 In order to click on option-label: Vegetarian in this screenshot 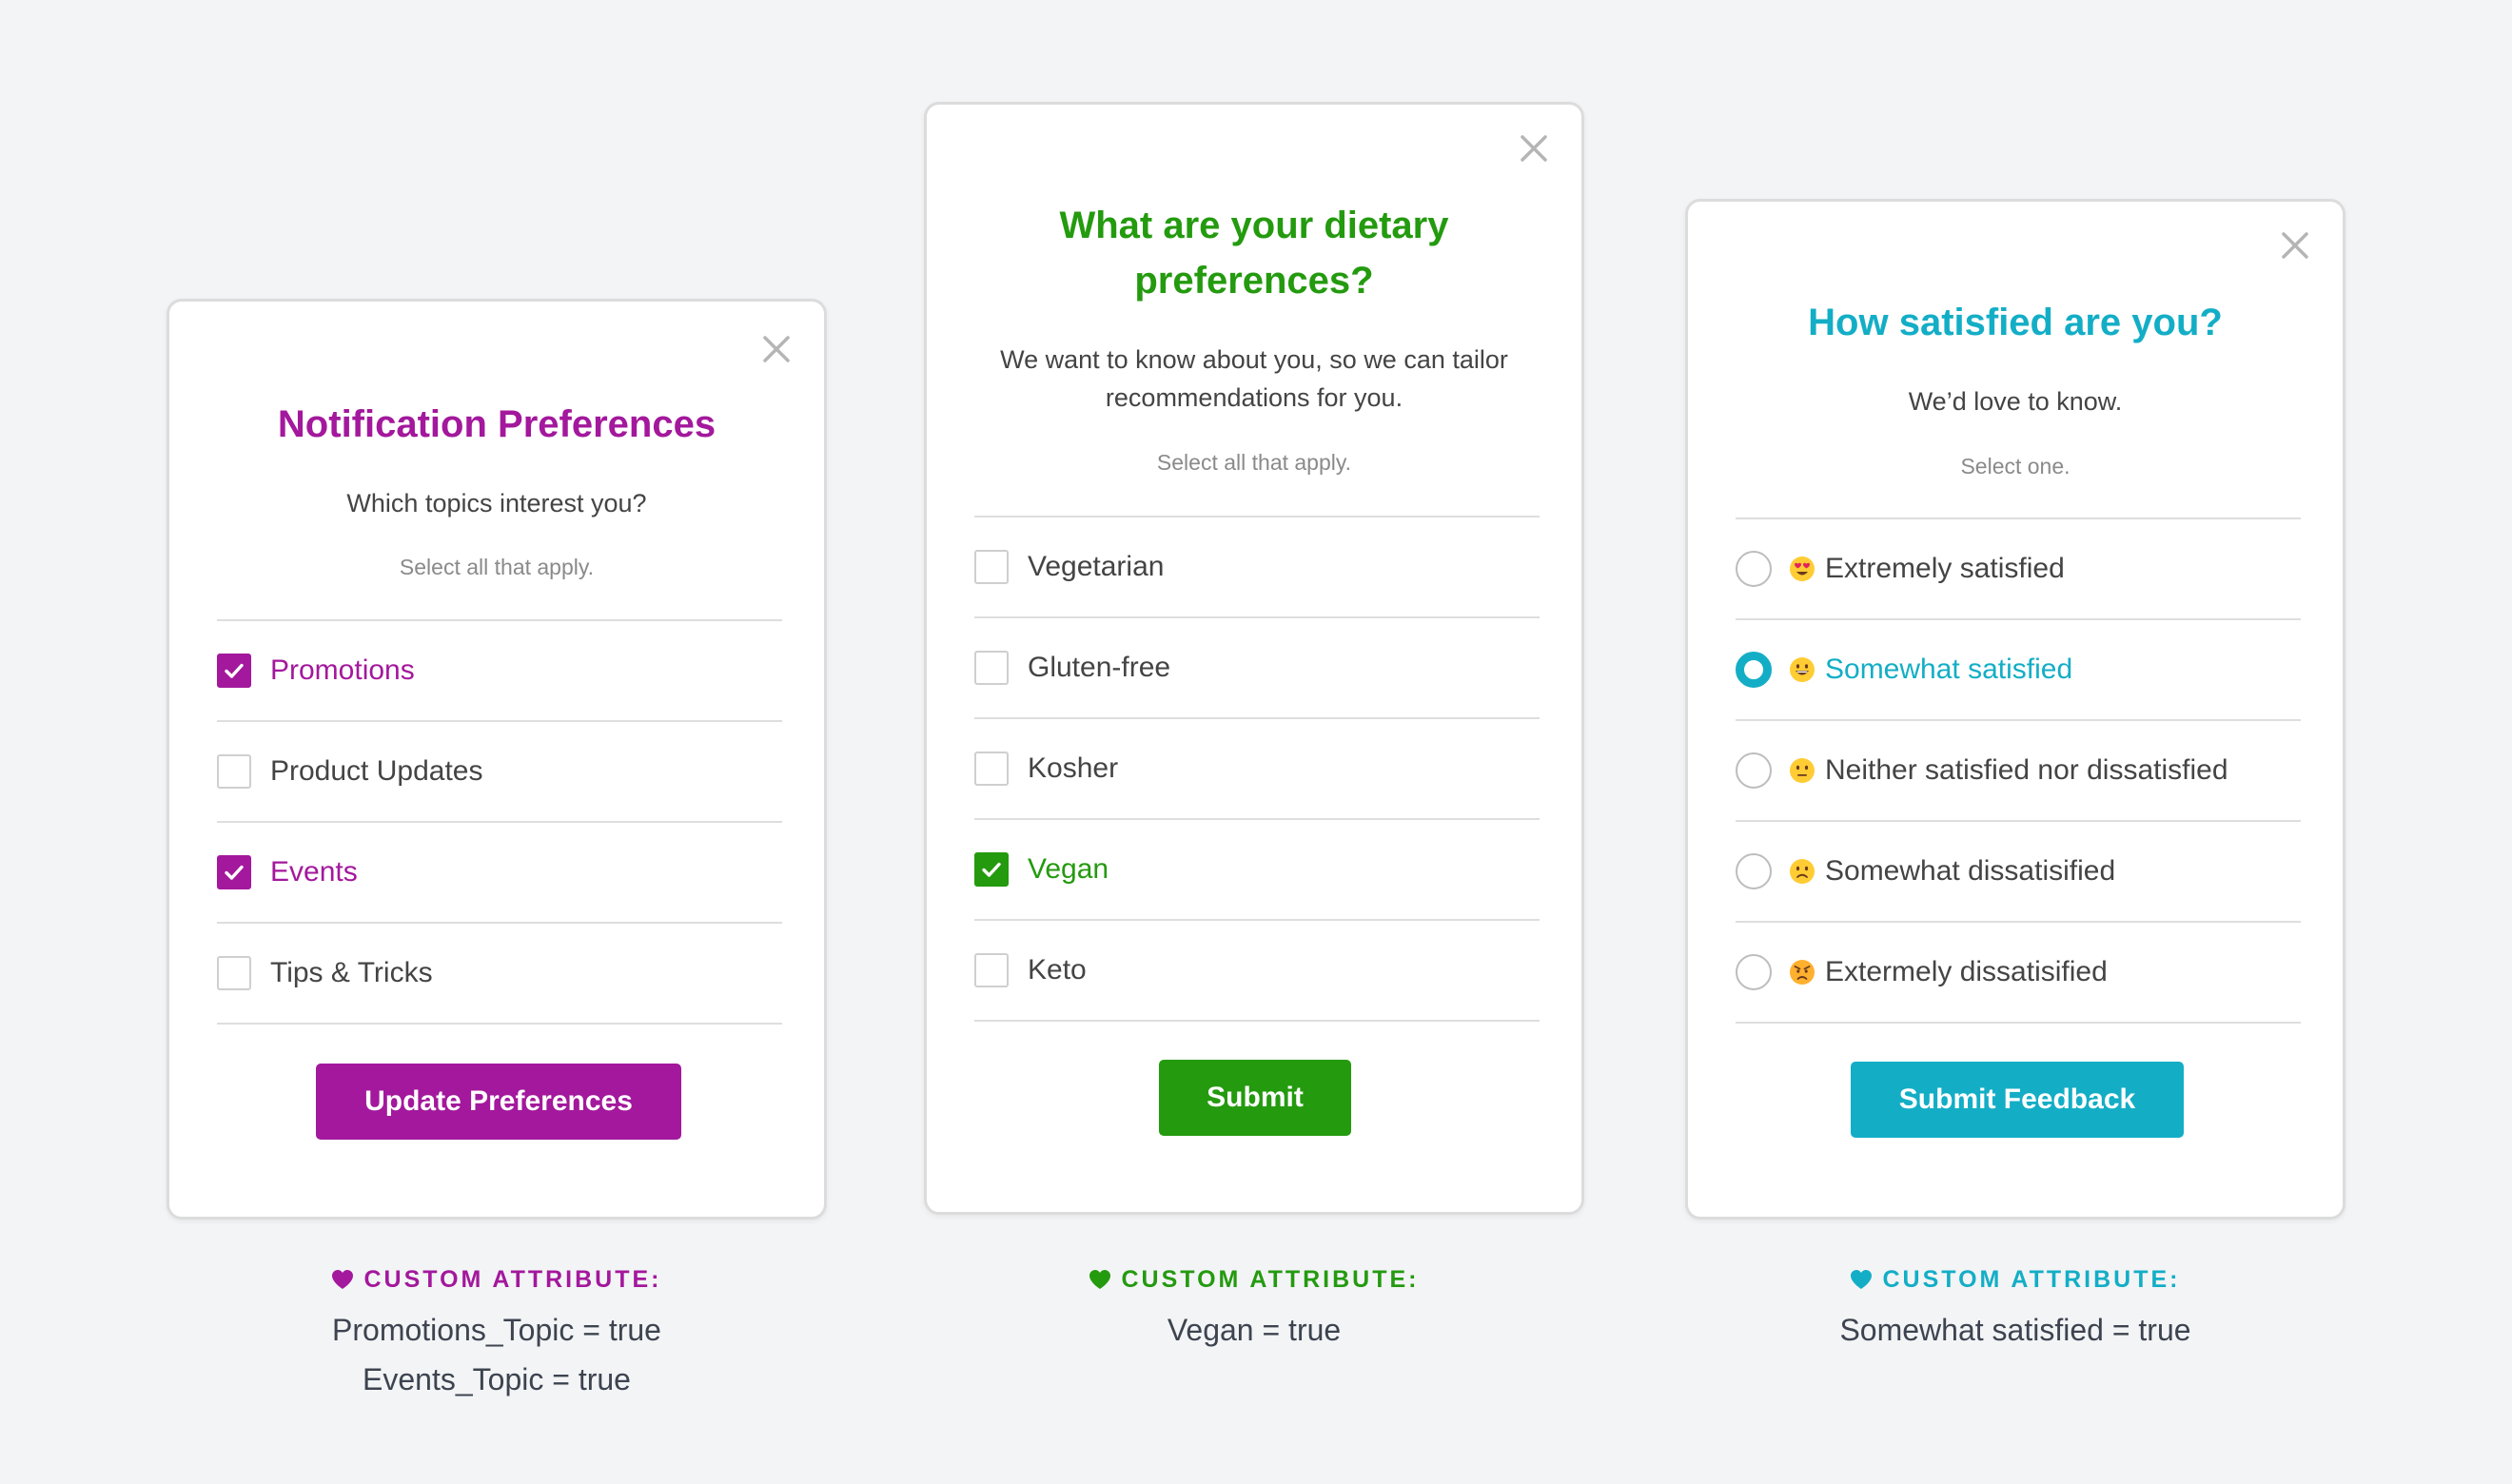, I will do `click(1096, 566)`.